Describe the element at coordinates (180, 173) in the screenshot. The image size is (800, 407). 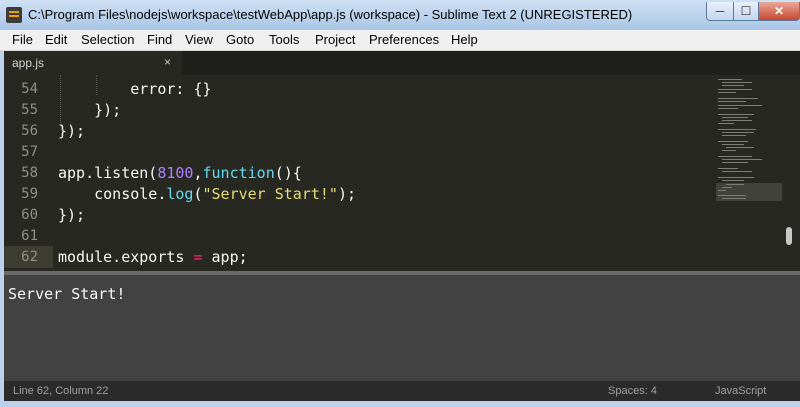
I see `code-line: app.listen(8100,function(){` at that location.